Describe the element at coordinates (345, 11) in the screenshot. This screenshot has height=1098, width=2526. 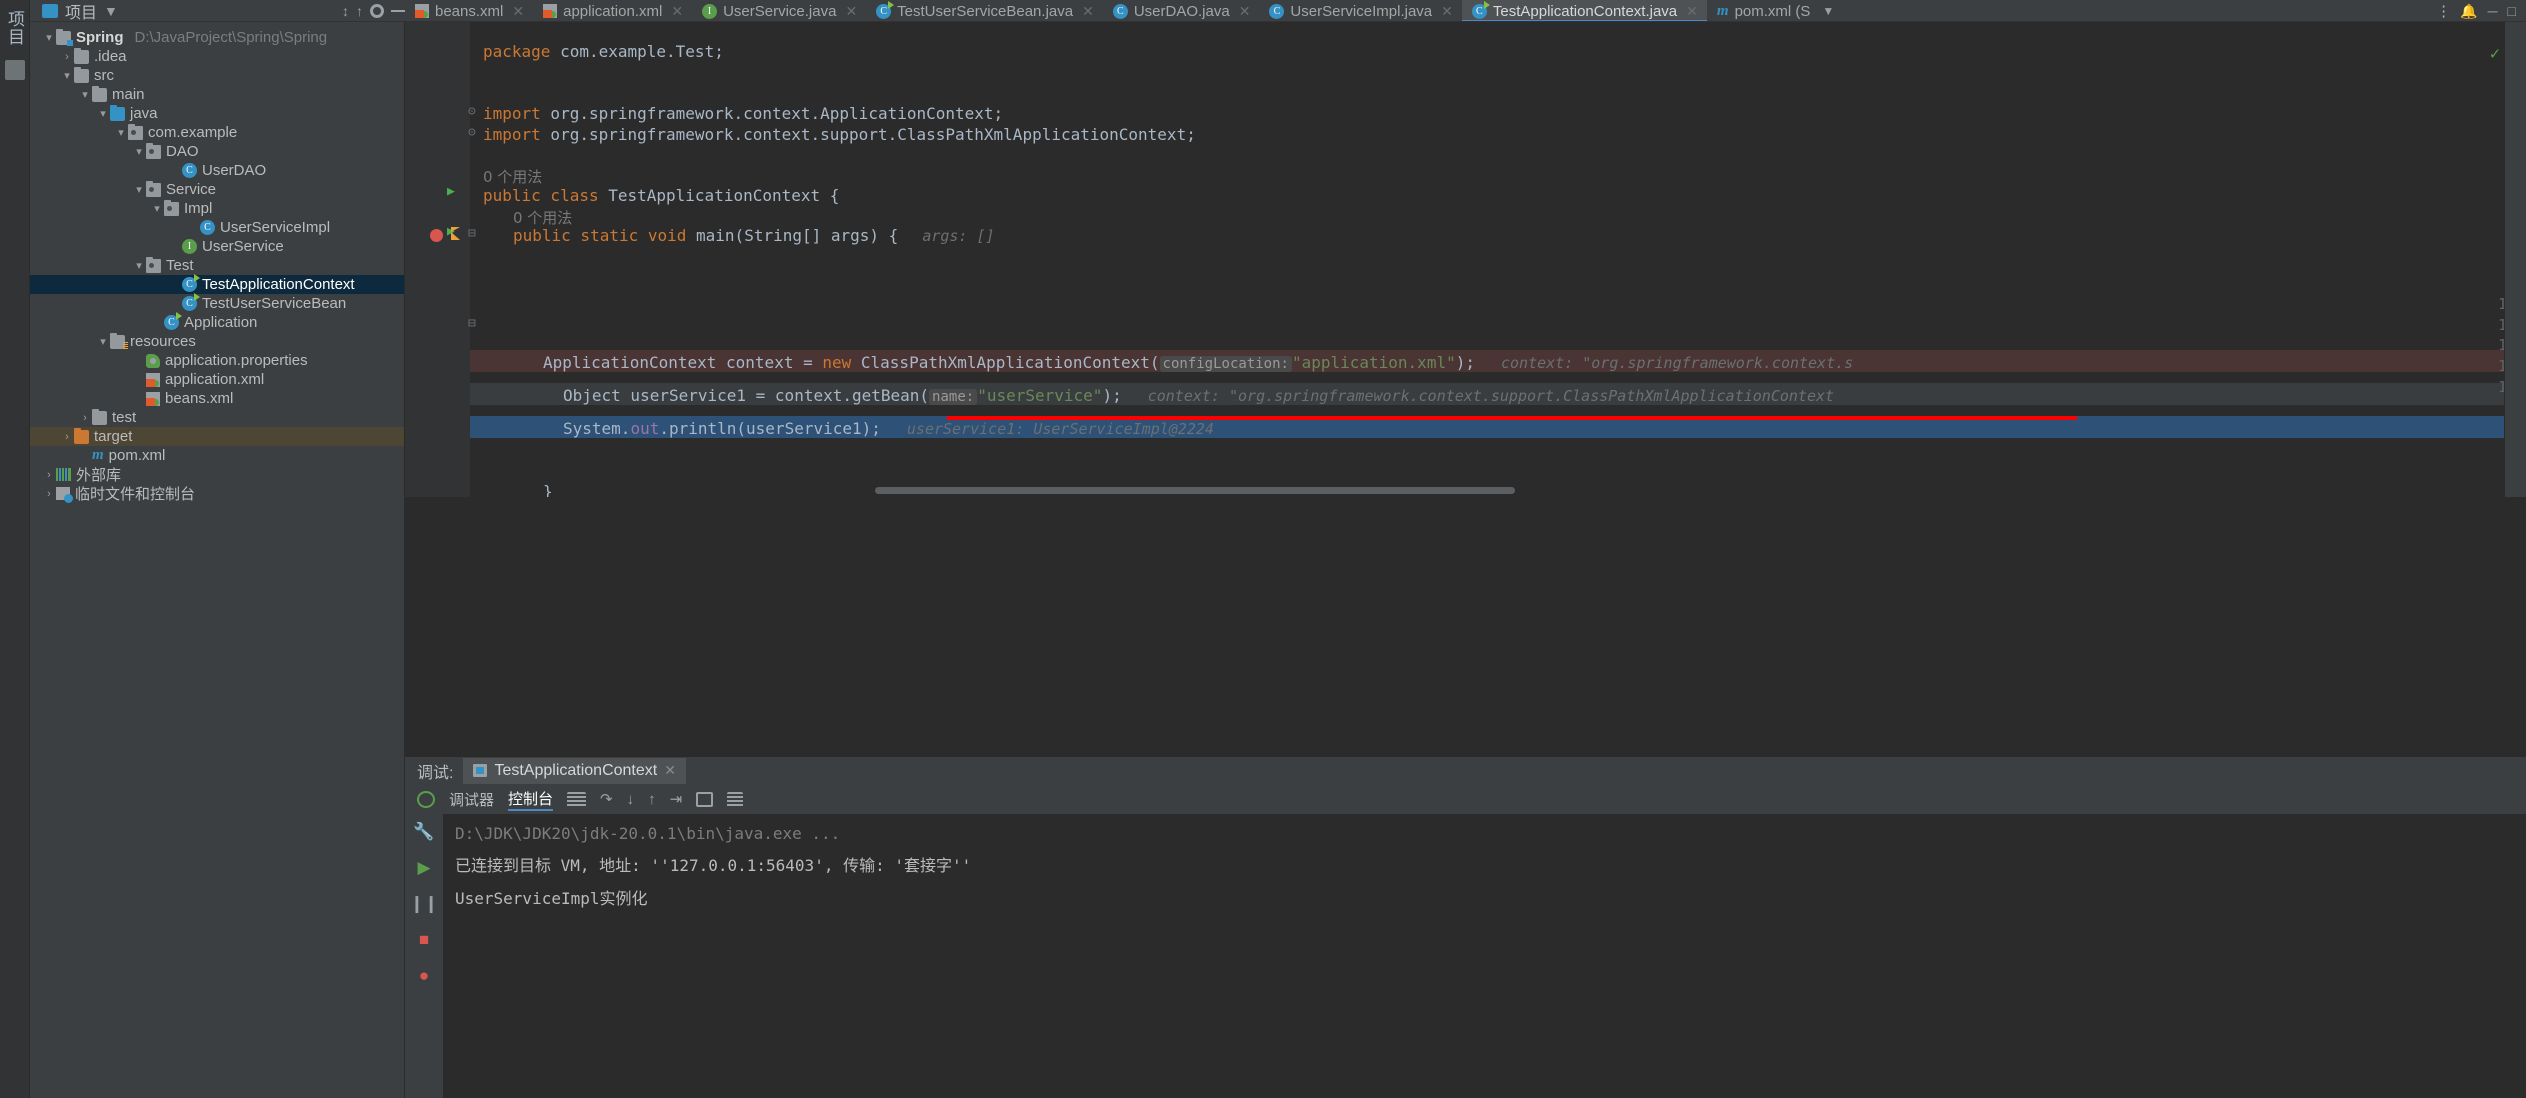
I see `collapse-icon: ↕` at that location.